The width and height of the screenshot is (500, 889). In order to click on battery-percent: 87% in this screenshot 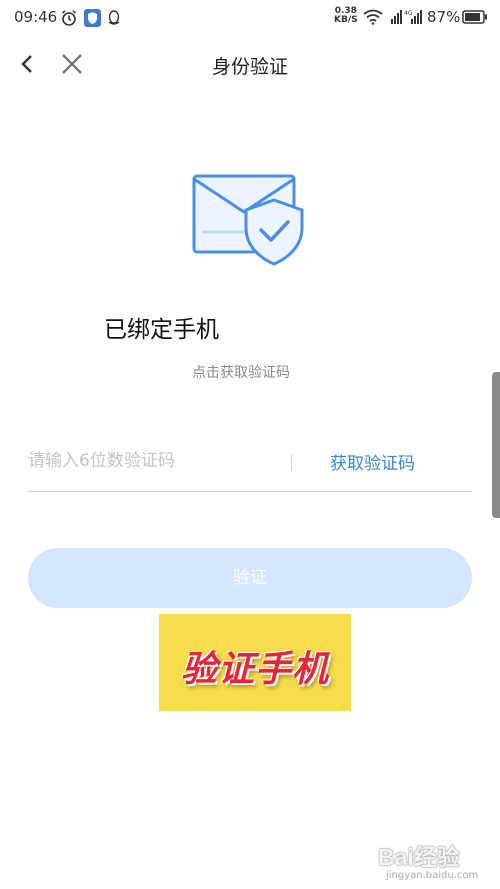, I will do `click(444, 17)`.